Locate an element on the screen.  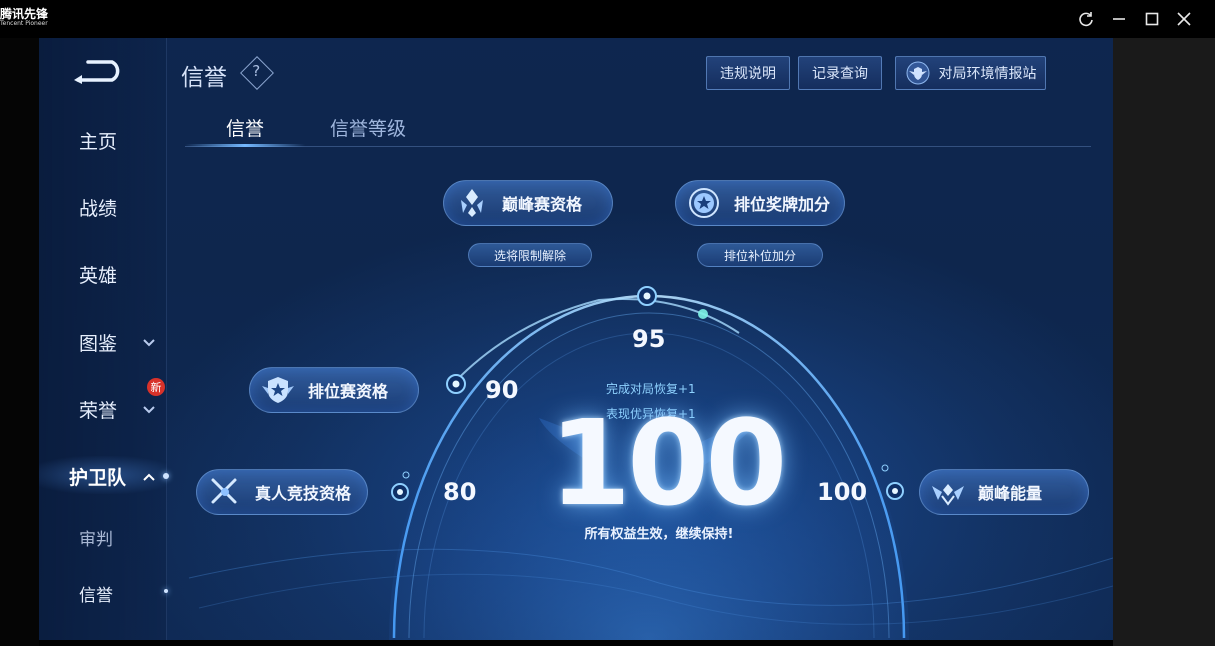
mark-100-label: 100 is located at coordinates (842, 492).